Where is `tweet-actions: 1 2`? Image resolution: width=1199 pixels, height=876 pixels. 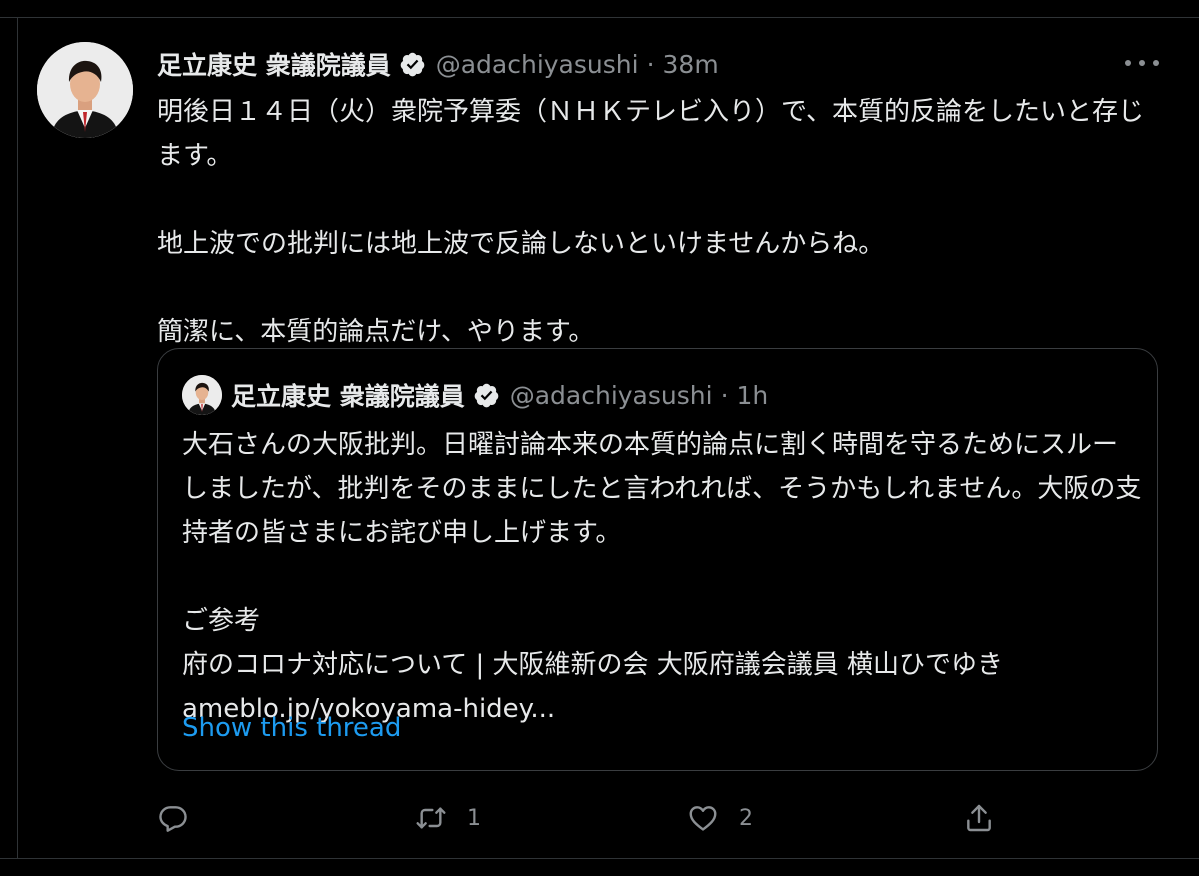
tweet-actions: 1 2 is located at coordinates (592, 818).